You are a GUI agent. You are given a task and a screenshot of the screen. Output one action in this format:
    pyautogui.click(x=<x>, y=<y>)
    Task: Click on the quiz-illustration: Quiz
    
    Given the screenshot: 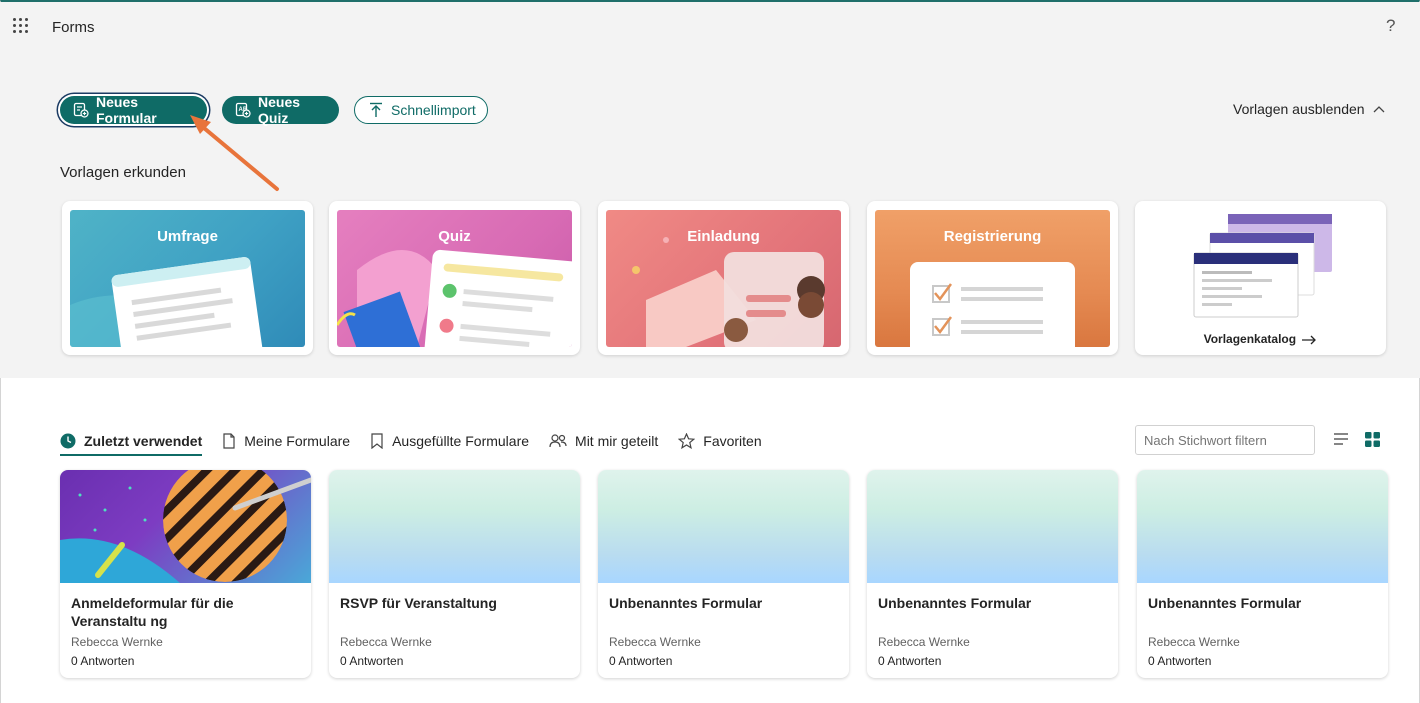 What is the action you would take?
    pyautogui.click(x=454, y=278)
    